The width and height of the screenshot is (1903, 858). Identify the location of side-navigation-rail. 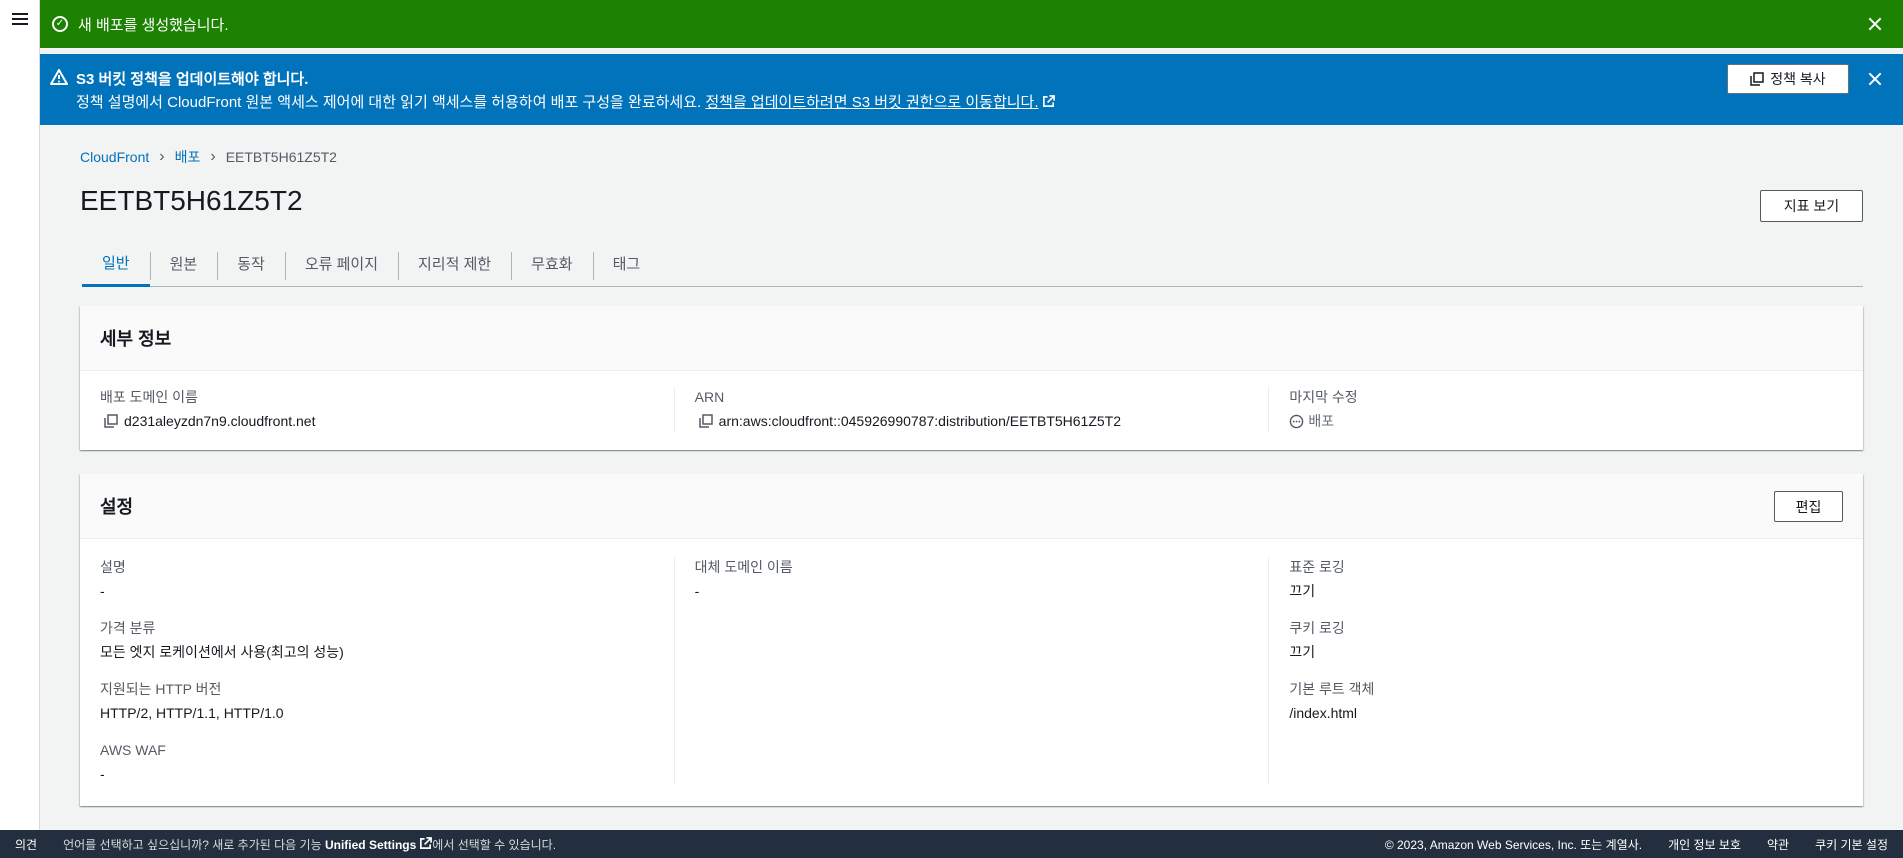
(20, 415).